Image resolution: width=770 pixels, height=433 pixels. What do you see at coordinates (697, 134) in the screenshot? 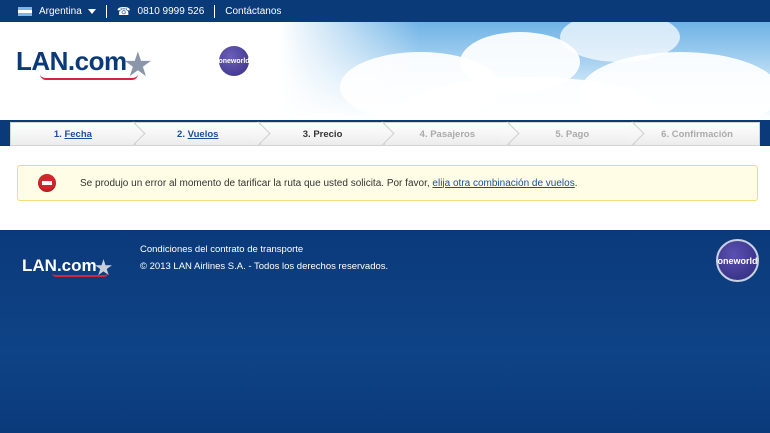
I see `step-confirmacion: 6. Confirmación` at bounding box center [697, 134].